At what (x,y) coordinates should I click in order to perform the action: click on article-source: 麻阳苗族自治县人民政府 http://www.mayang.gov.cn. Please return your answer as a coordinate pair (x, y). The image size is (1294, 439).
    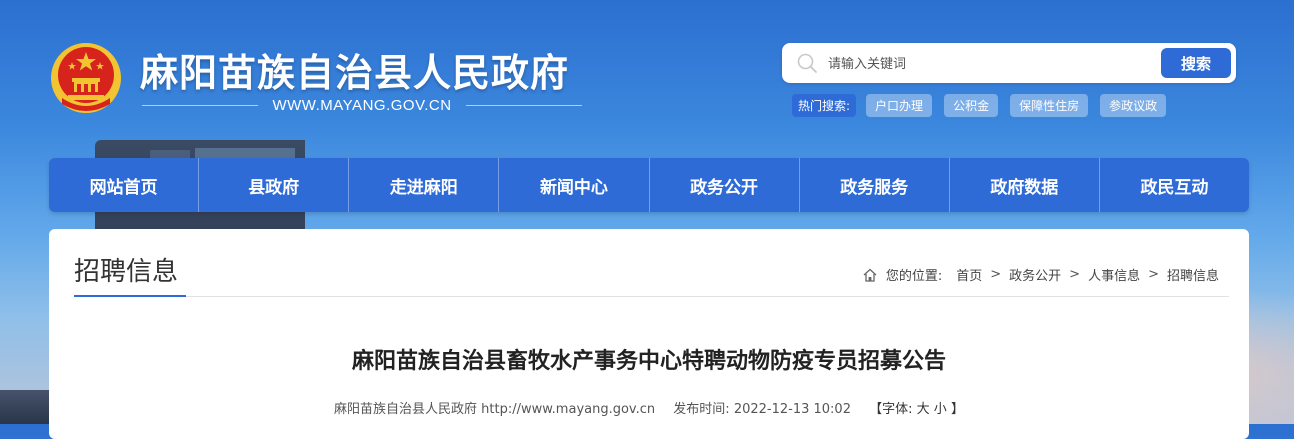
    Looking at the image, I should click on (495, 409).